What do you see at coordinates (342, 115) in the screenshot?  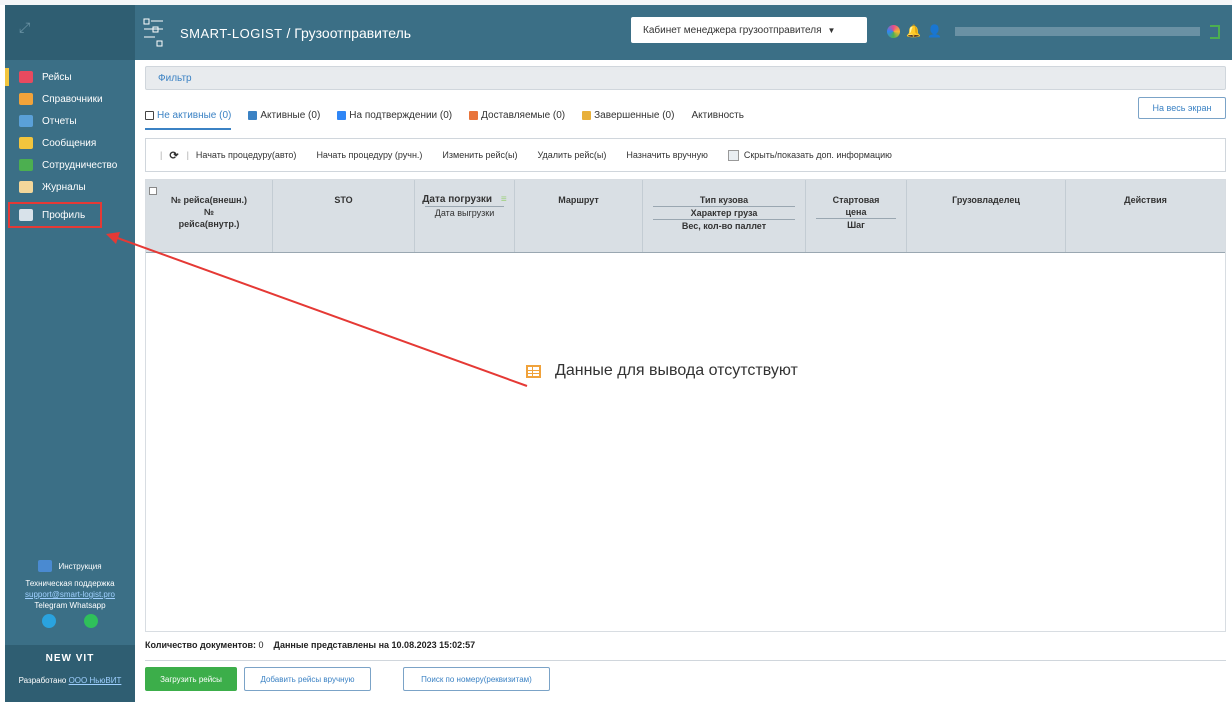 I see `clipboard-icon` at bounding box center [342, 115].